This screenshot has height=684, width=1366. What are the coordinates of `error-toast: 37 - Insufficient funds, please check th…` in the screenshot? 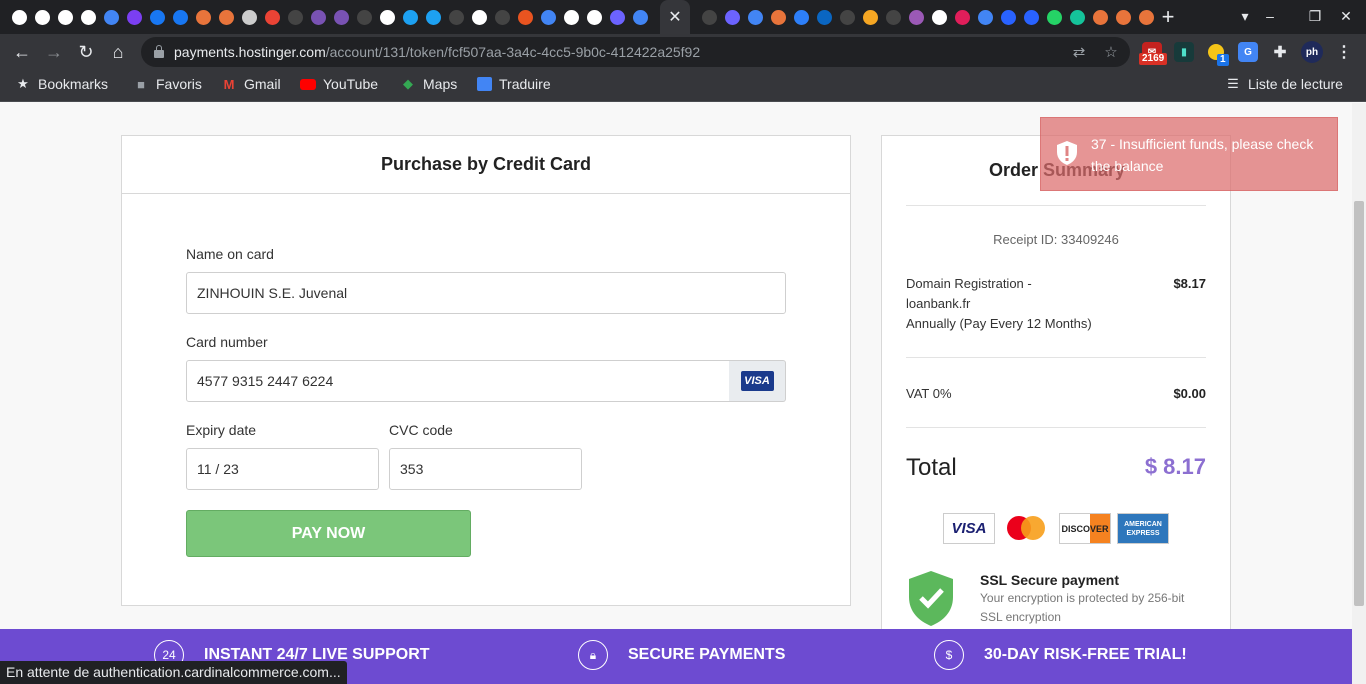 It's located at (1189, 154).